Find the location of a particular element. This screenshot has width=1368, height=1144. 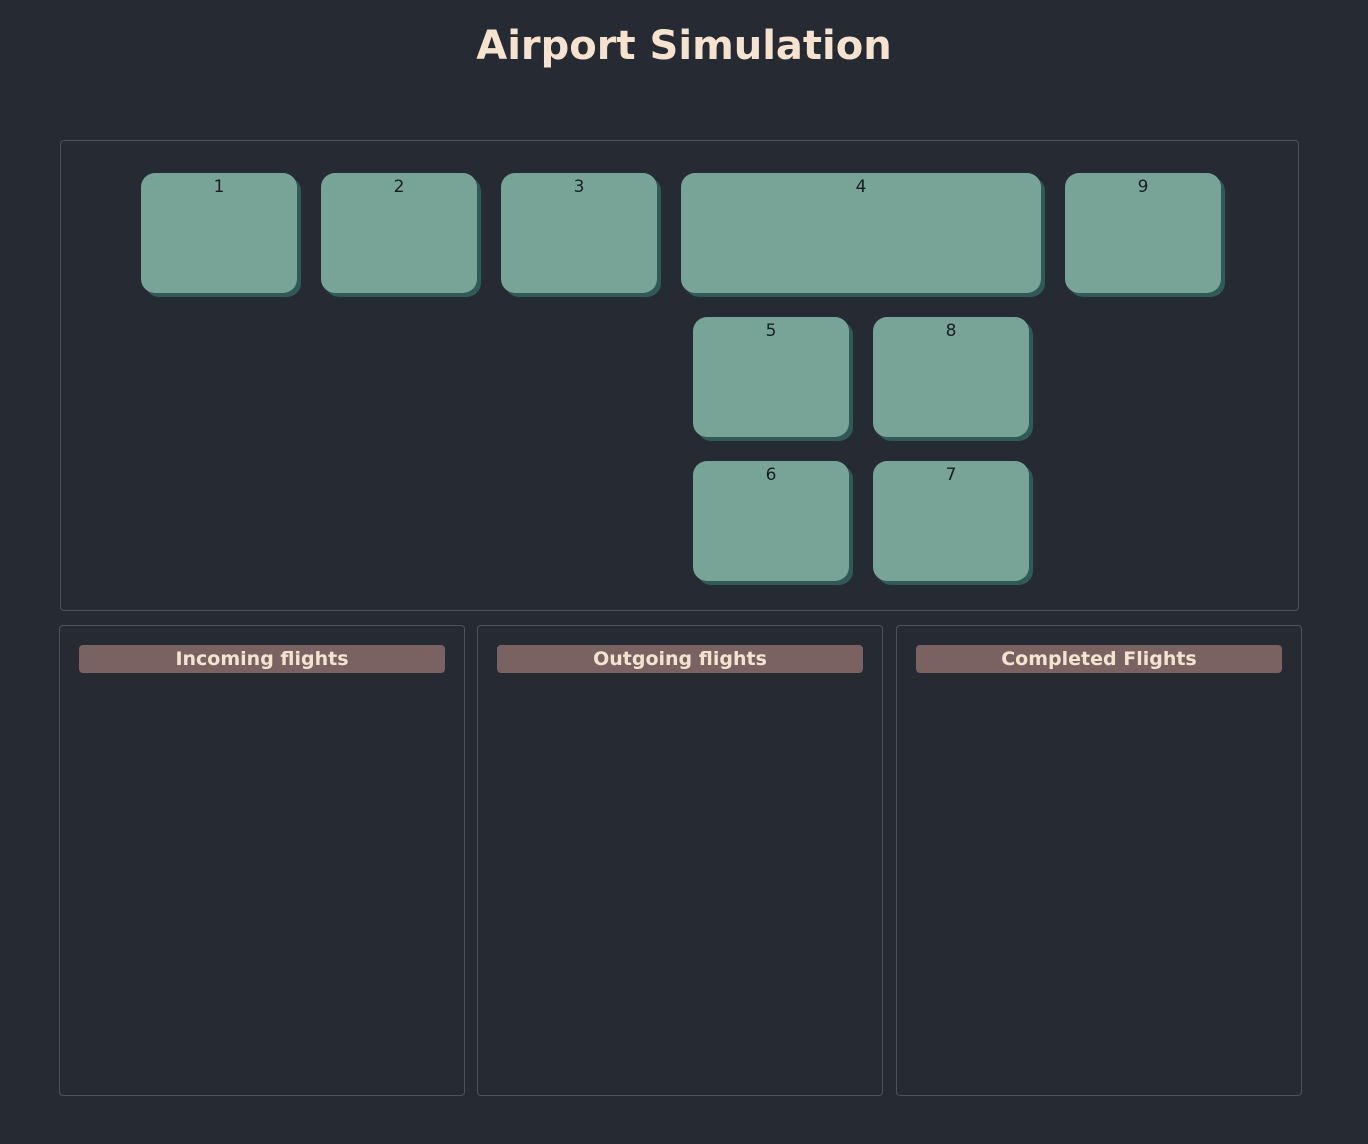

completed-flights-header: Completed Flights is located at coordinates (1099, 659).